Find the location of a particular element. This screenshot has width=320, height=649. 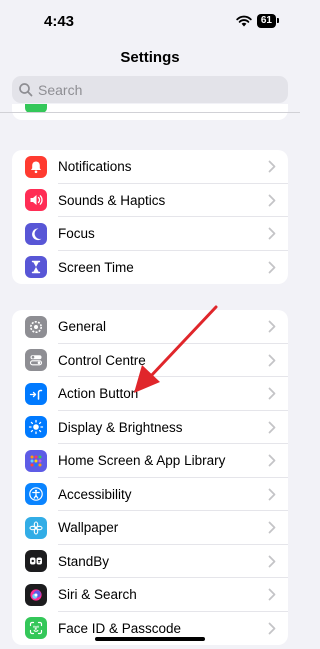

face-id-icon is located at coordinates (36, 628).